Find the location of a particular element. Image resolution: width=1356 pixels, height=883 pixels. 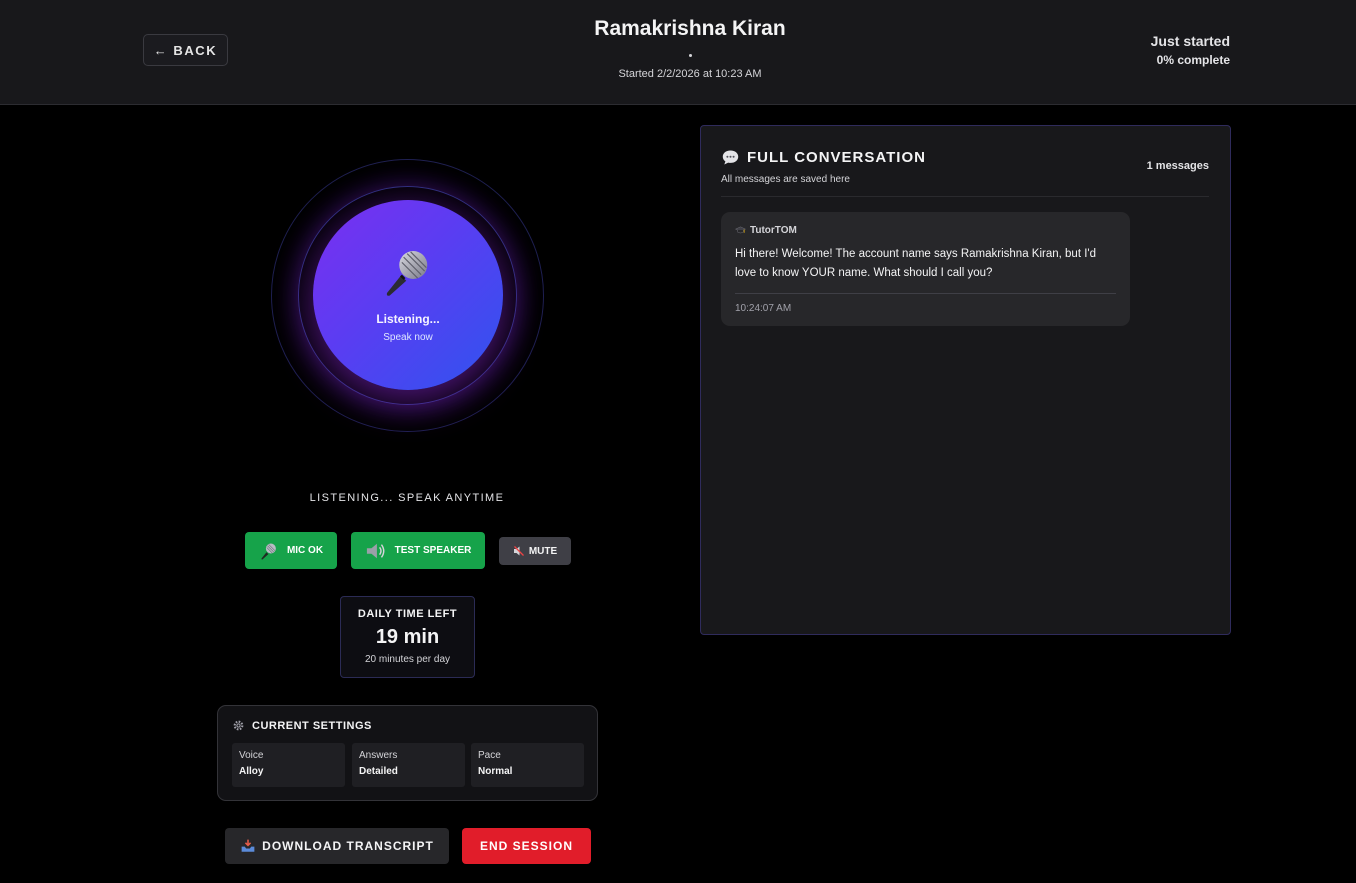

daily-time-value: 19 min is located at coordinates (407, 637).